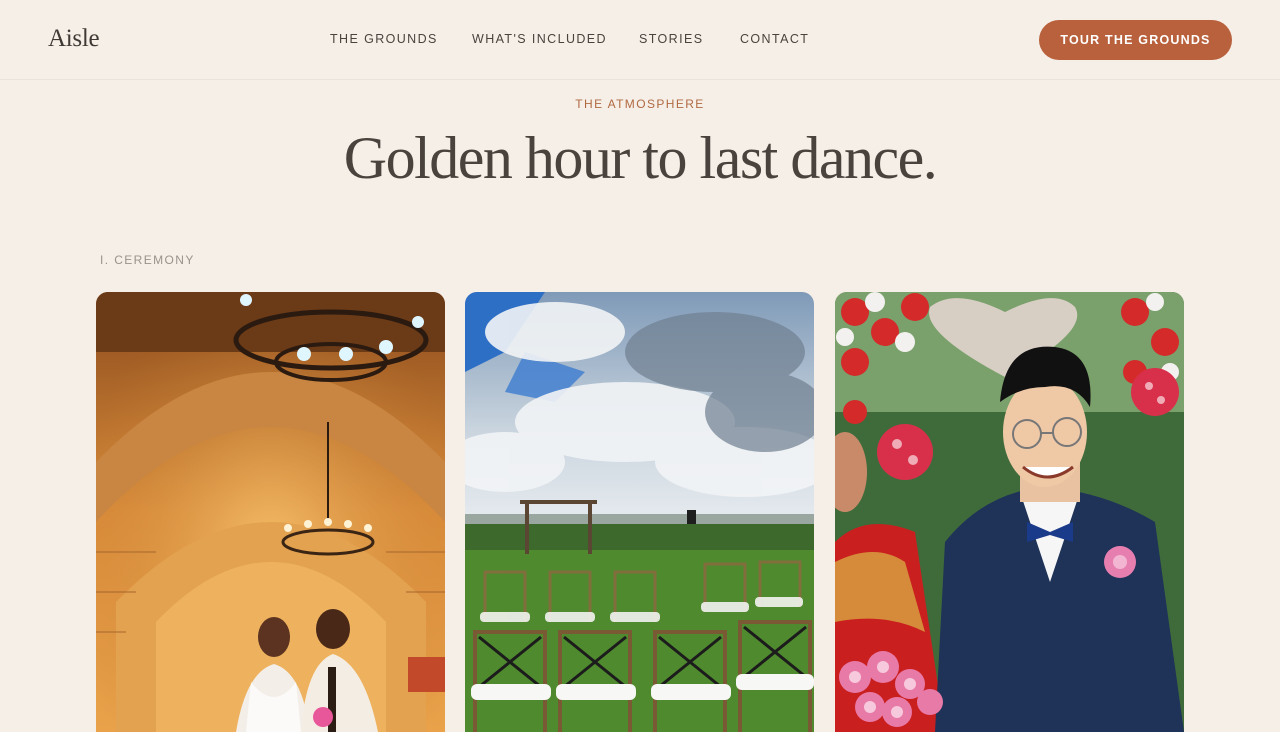 Image resolution: width=1280 pixels, height=732 pixels. What do you see at coordinates (384, 39) in the screenshot?
I see `nav-link-the-grounds: THE GROUNDS` at bounding box center [384, 39].